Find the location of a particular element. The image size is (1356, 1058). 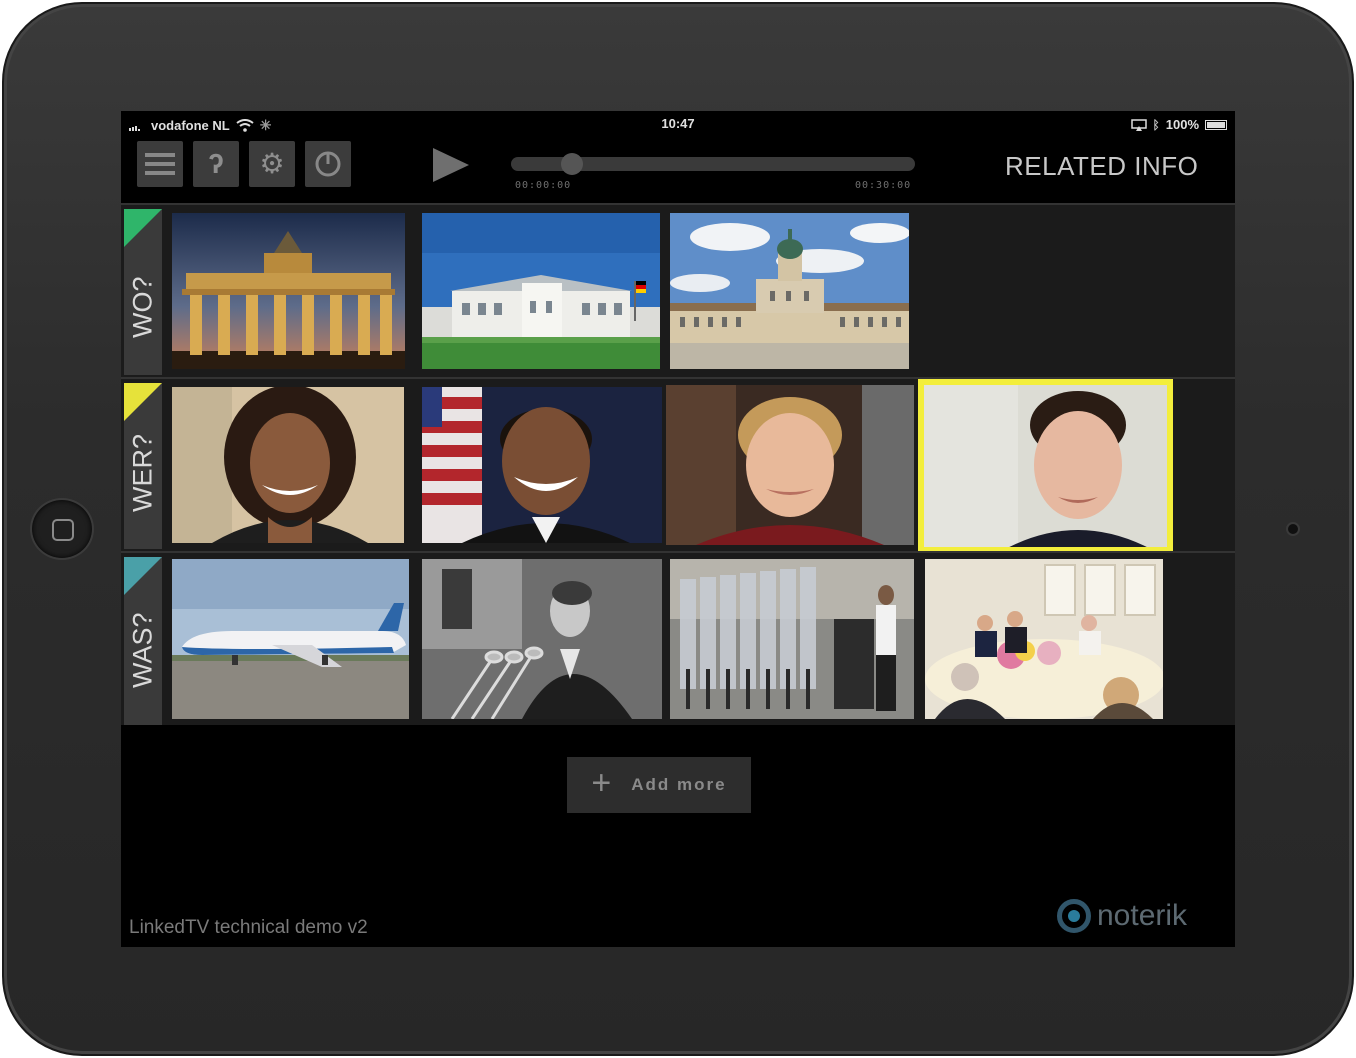

barack-obama-image is located at coordinates (542, 465).